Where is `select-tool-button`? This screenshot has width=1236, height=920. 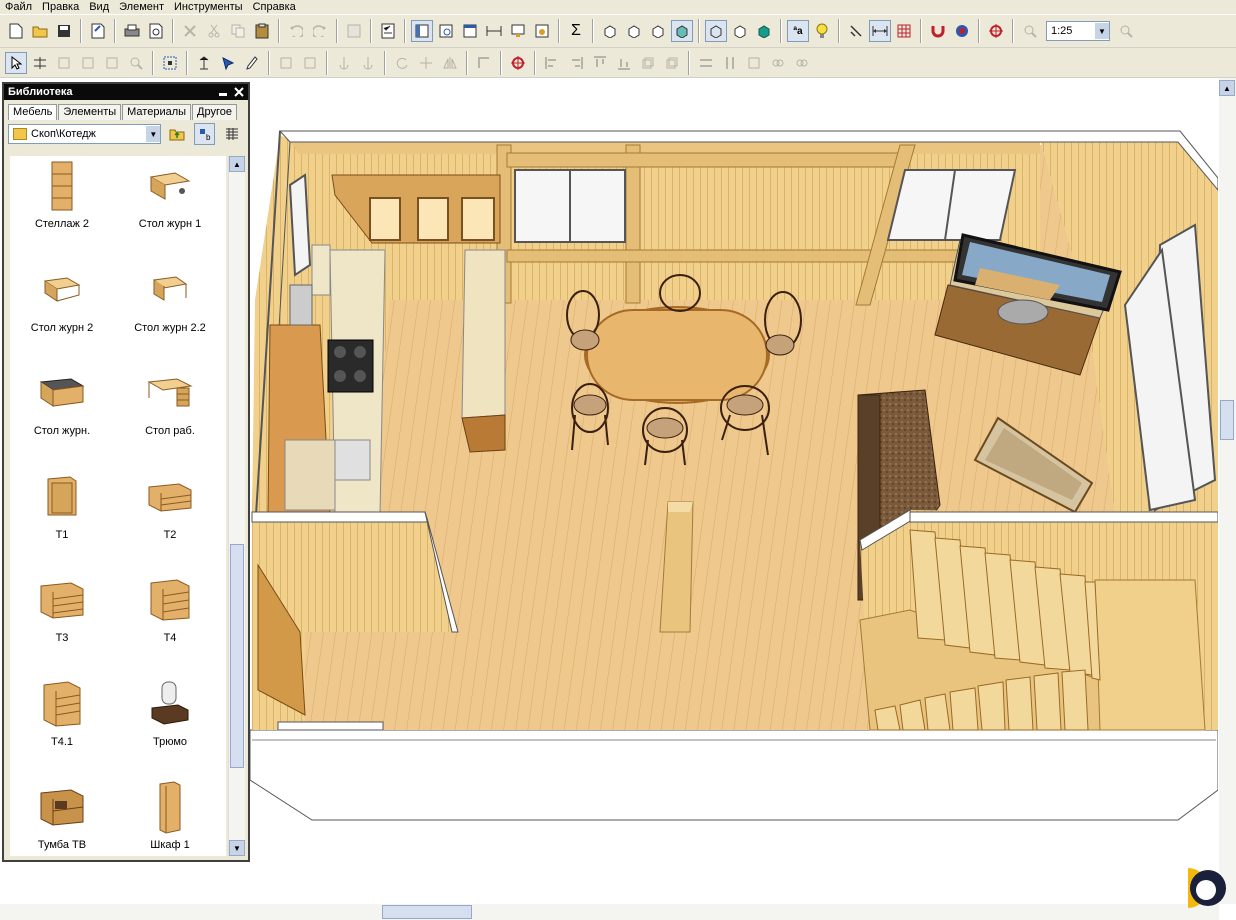 select-tool-button is located at coordinates (16, 62).